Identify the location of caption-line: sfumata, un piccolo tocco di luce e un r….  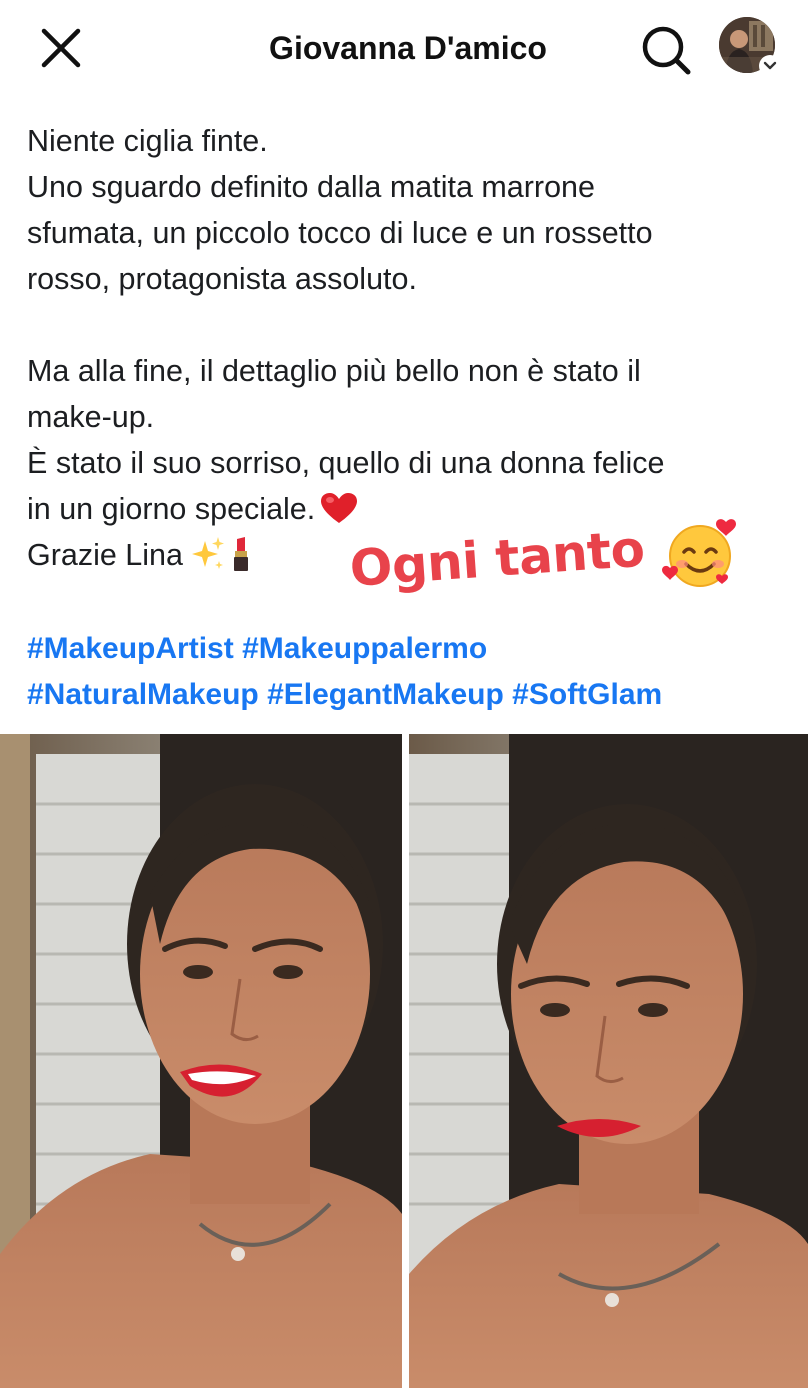
(340, 233).